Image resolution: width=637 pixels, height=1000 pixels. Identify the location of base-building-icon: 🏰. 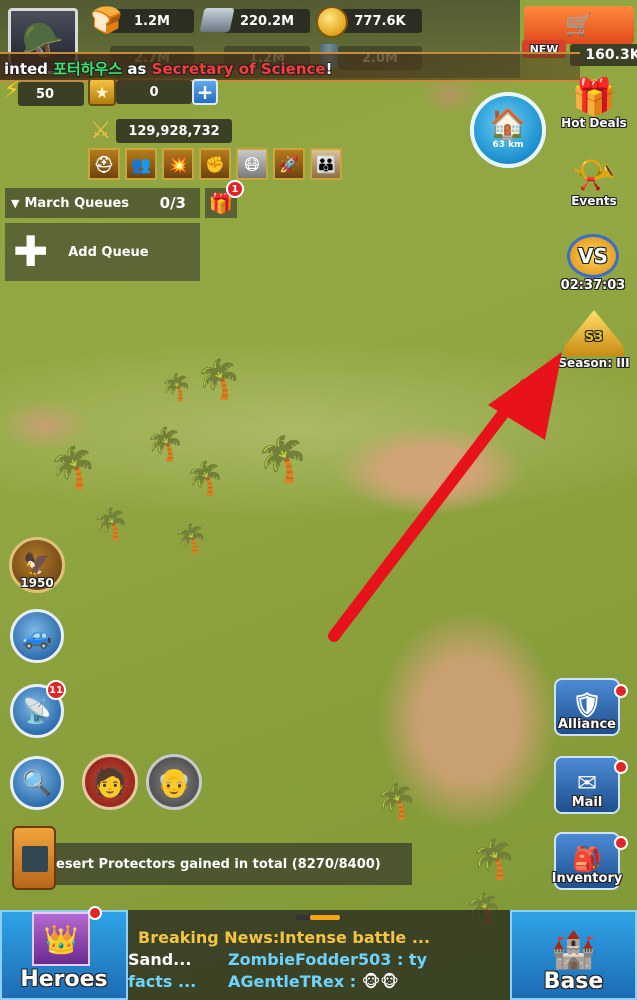
(573, 950).